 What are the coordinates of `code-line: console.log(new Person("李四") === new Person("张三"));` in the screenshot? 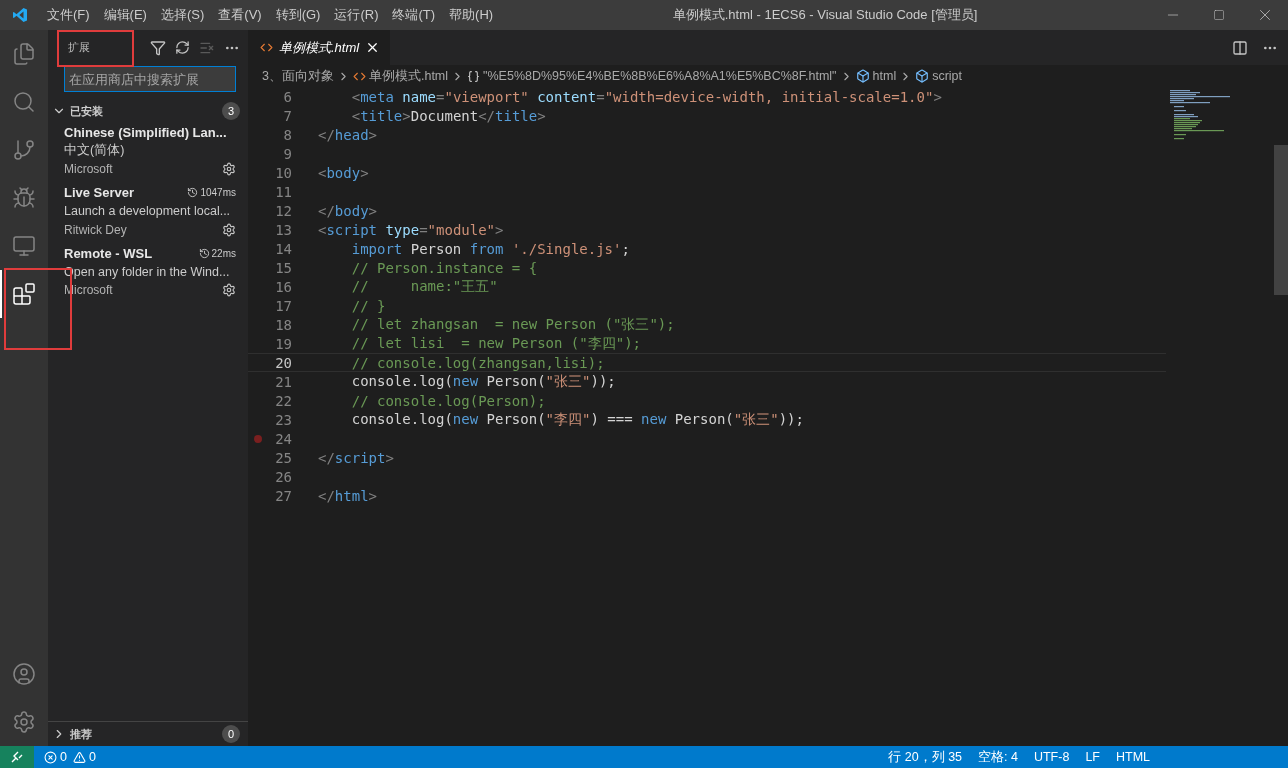 It's located at (577, 419).